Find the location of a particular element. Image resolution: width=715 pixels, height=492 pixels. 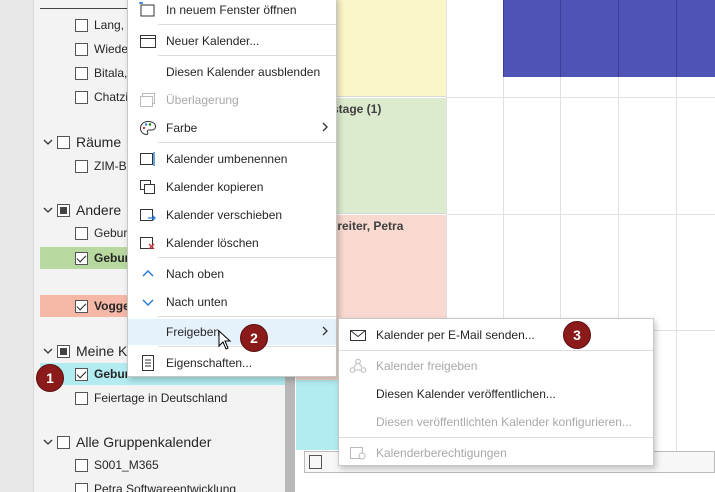

step-badge-3: 3 is located at coordinates (577, 335).